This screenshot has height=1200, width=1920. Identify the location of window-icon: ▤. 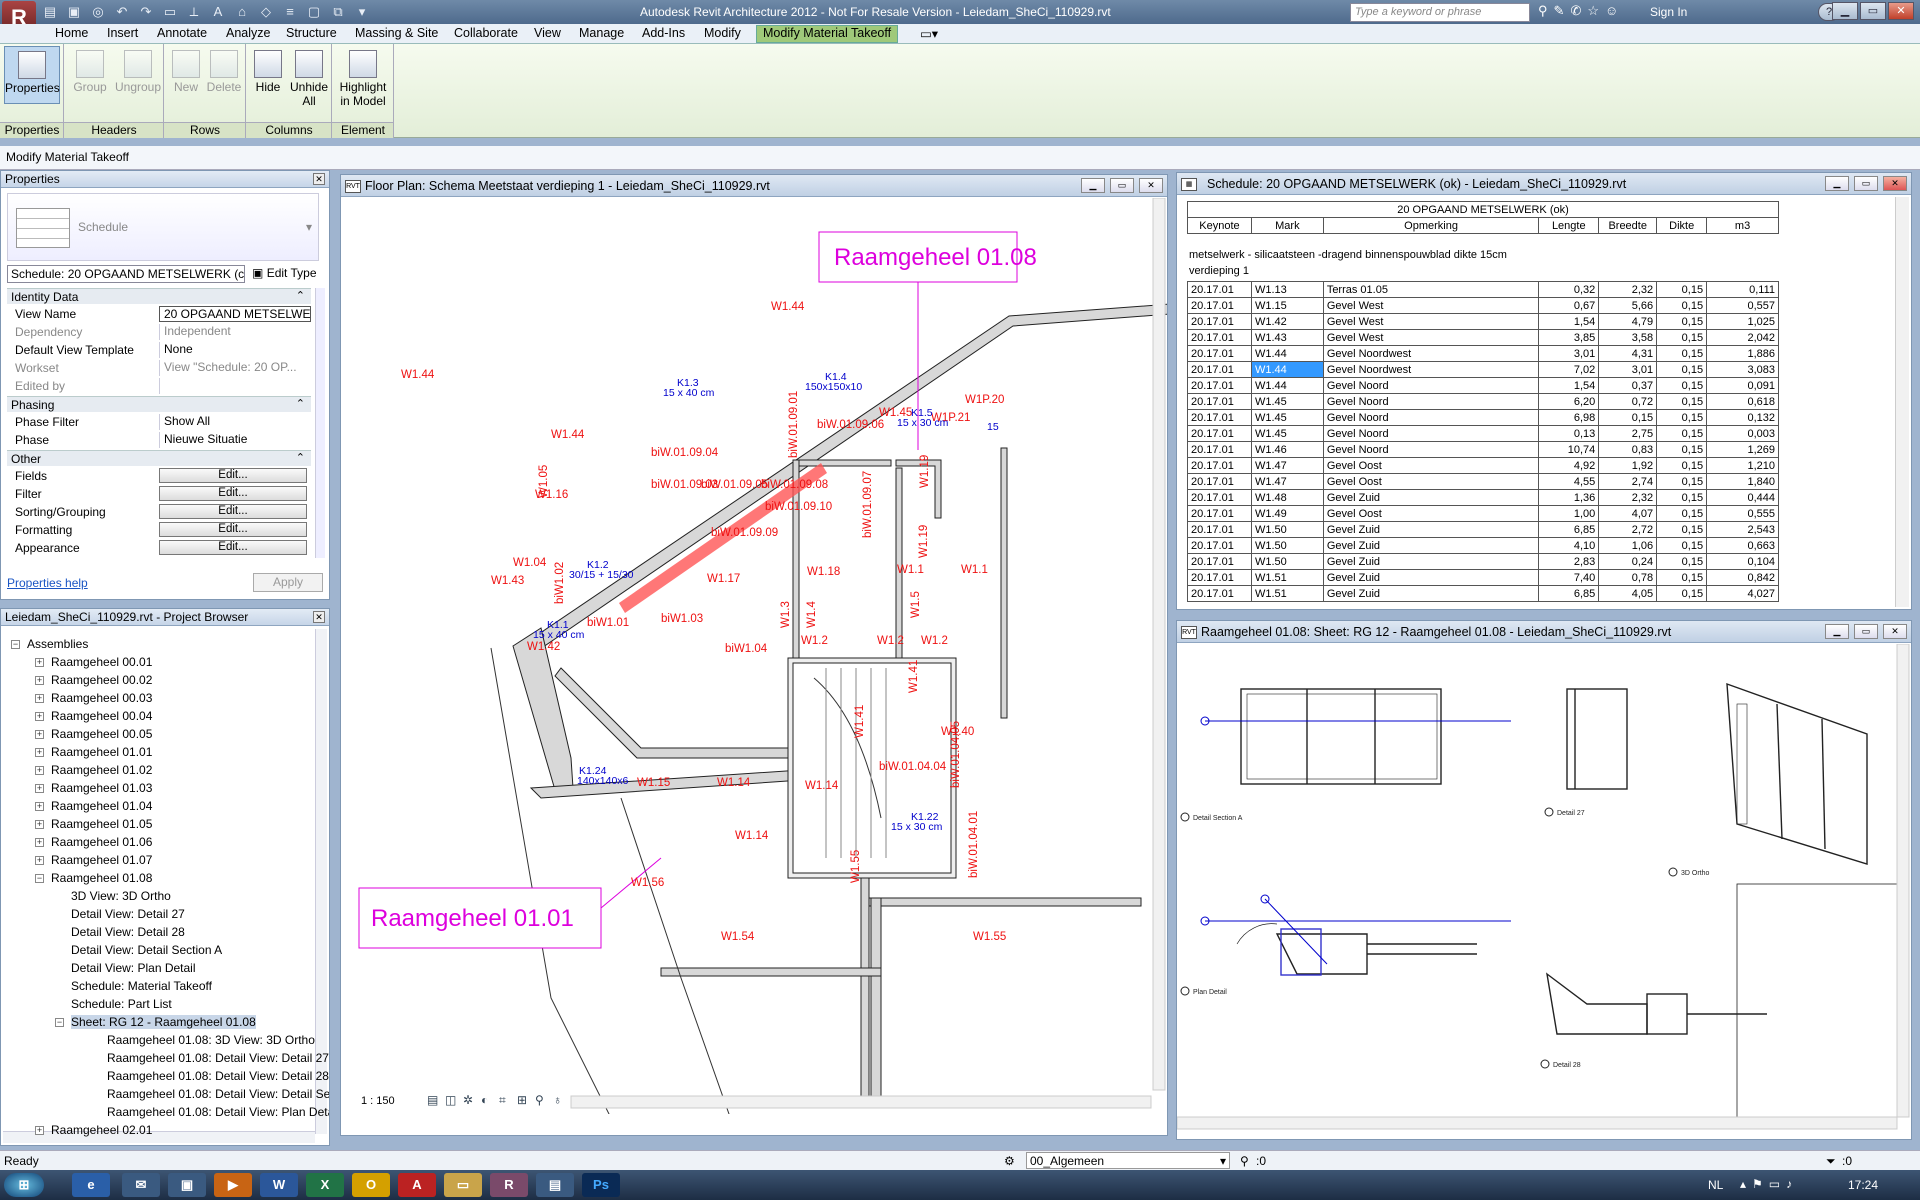
(555, 1185).